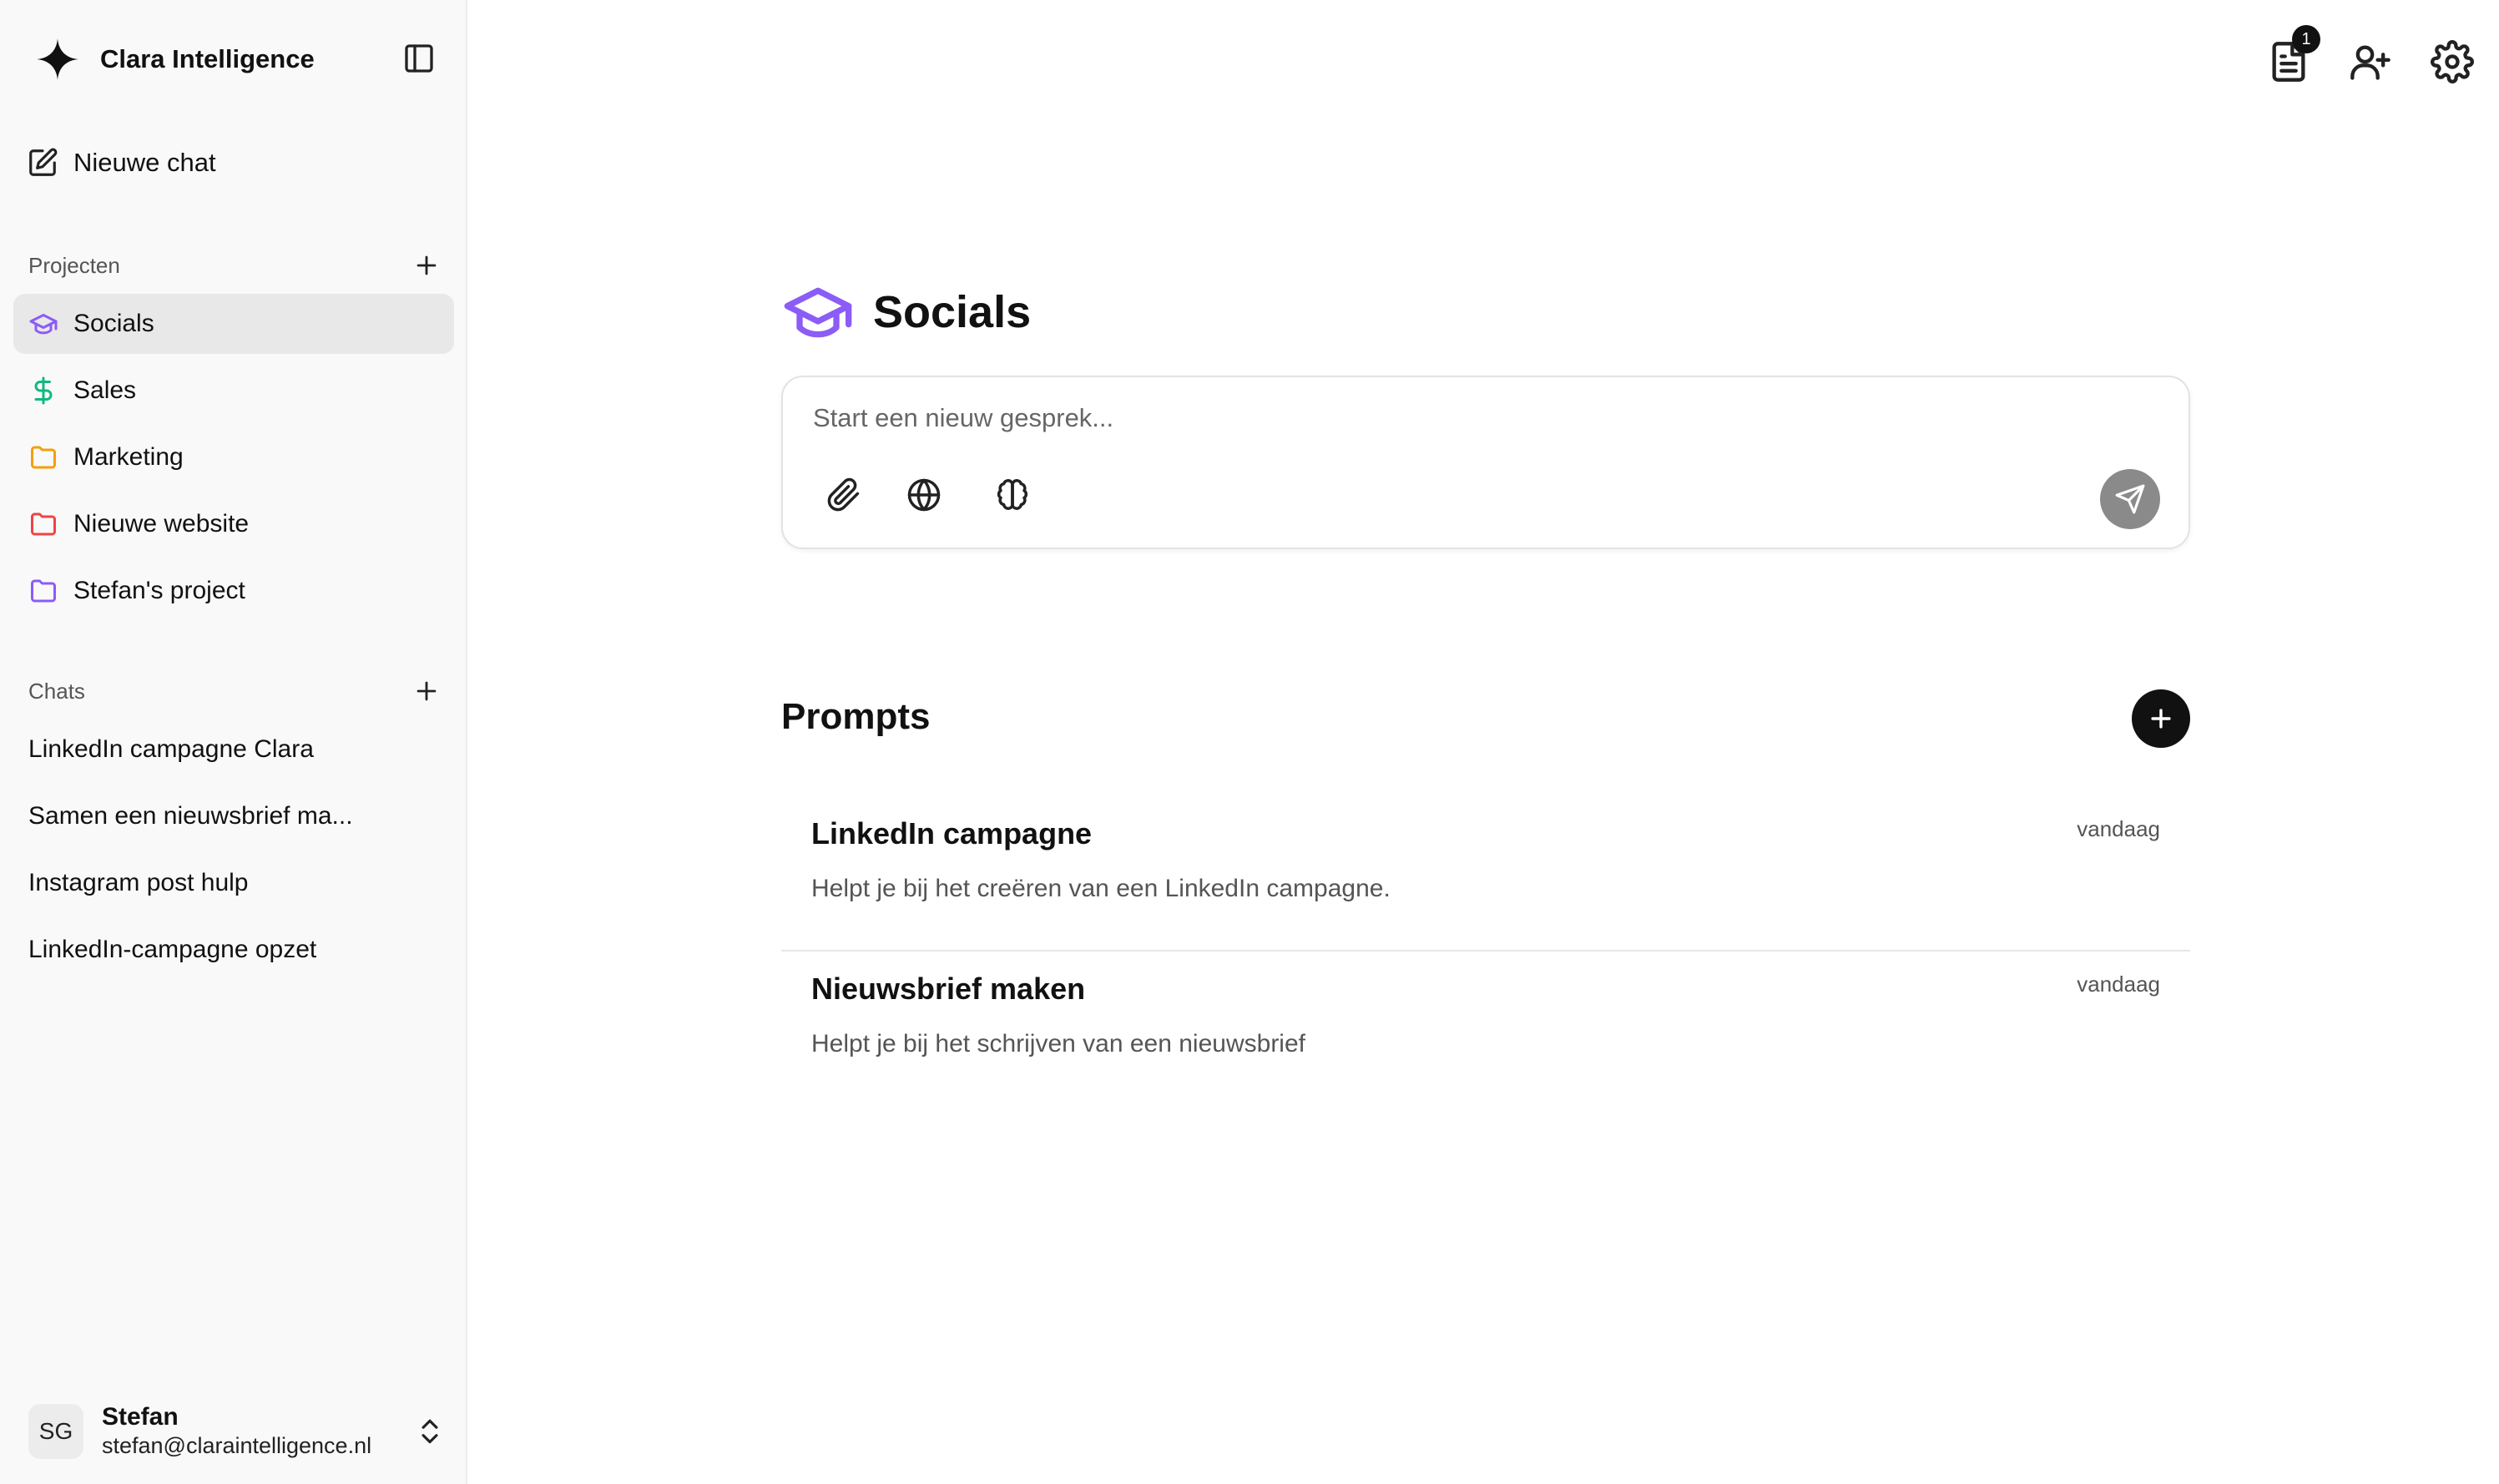 The height and width of the screenshot is (1484, 2499). What do you see at coordinates (233, 324) in the screenshot?
I see `sidebar-item-socials: Socials` at bounding box center [233, 324].